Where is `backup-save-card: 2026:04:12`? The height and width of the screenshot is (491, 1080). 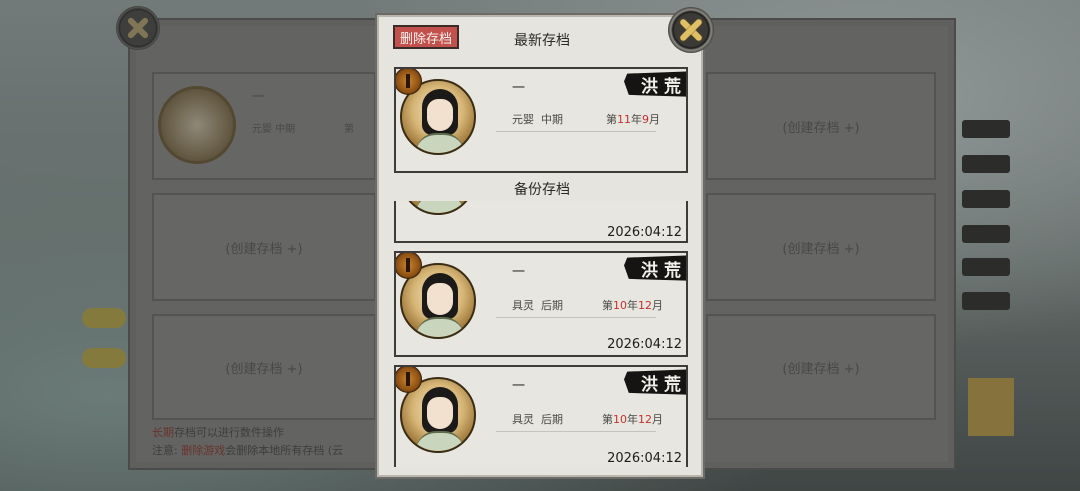 backup-save-card: 2026:04:12 is located at coordinates (541, 222).